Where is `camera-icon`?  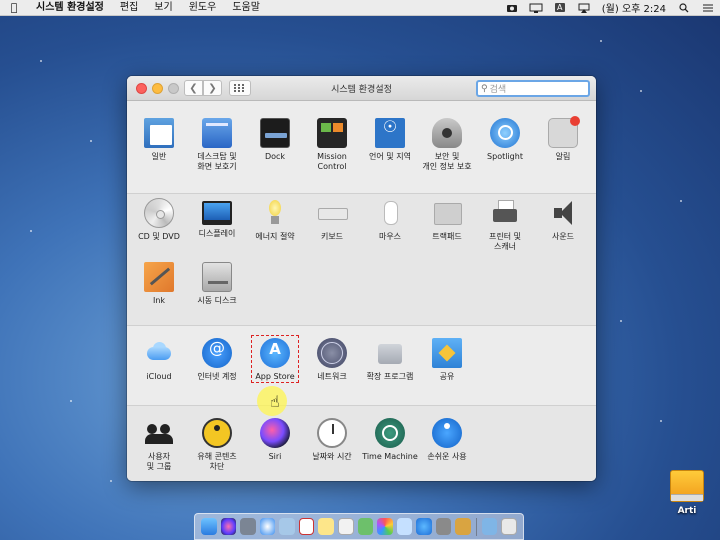
camera-icon is located at coordinates (512, 8).